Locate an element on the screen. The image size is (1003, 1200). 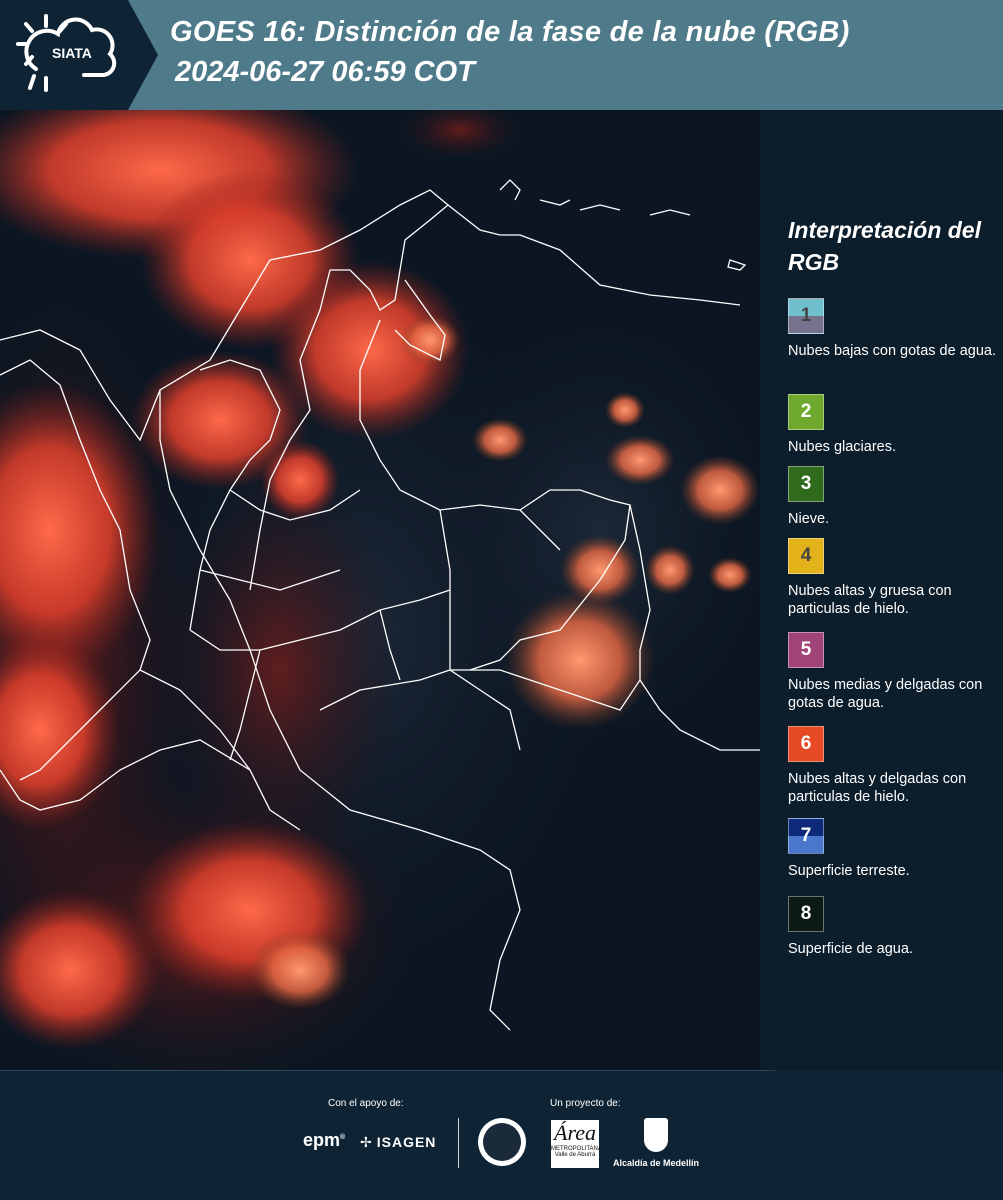
legend-number: 7 is located at coordinates (806, 835).